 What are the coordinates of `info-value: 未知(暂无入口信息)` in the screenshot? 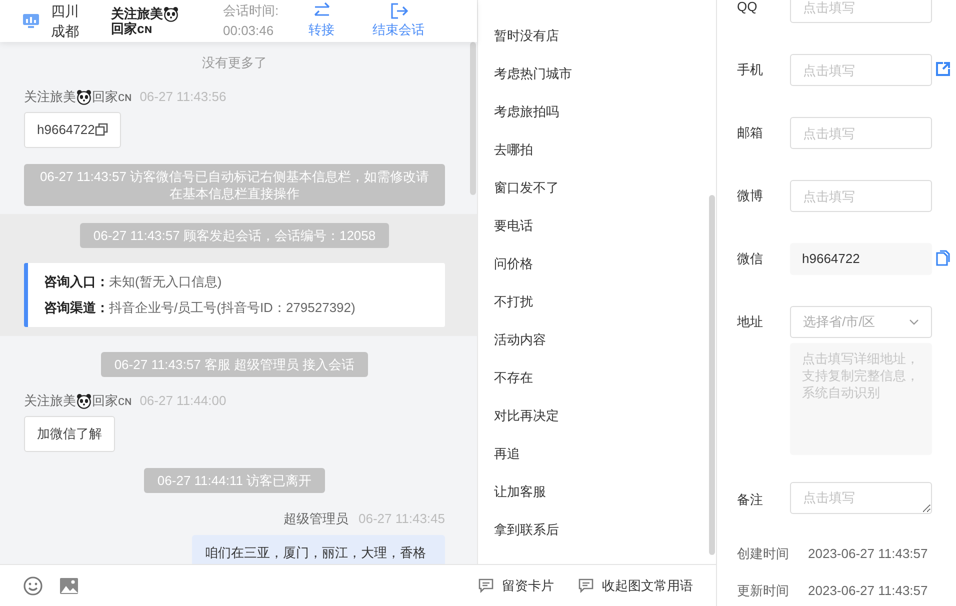 It's located at (165, 281).